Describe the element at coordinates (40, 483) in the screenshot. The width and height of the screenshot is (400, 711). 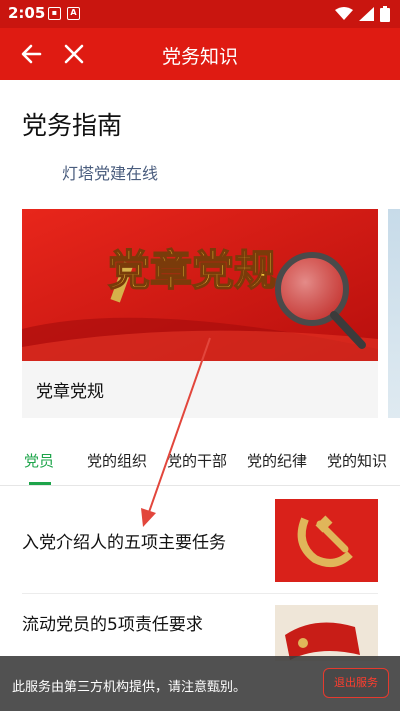
I see `active-tab-indicator` at that location.